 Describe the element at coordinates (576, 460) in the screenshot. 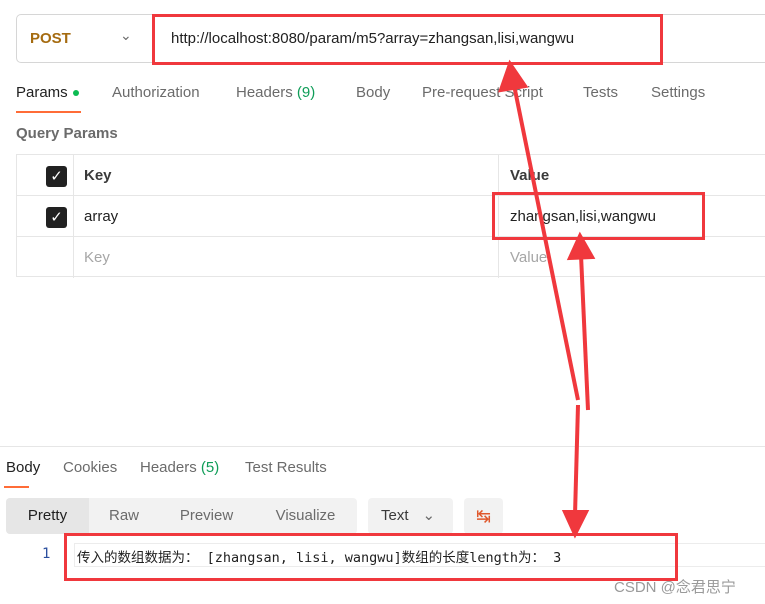

I see `arrow-to-response` at that location.